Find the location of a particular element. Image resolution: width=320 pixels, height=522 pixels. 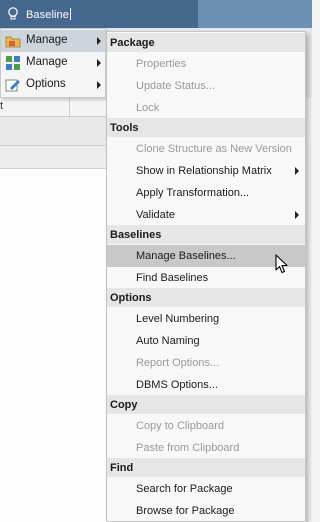

search-bar: Baseline is located at coordinates (99, 14).